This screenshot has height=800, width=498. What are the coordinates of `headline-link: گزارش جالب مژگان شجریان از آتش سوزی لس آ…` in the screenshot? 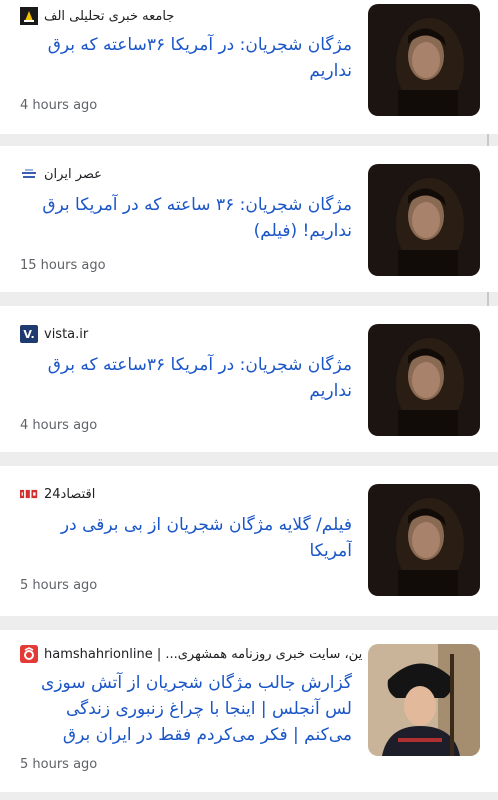 It's located at (185, 709).